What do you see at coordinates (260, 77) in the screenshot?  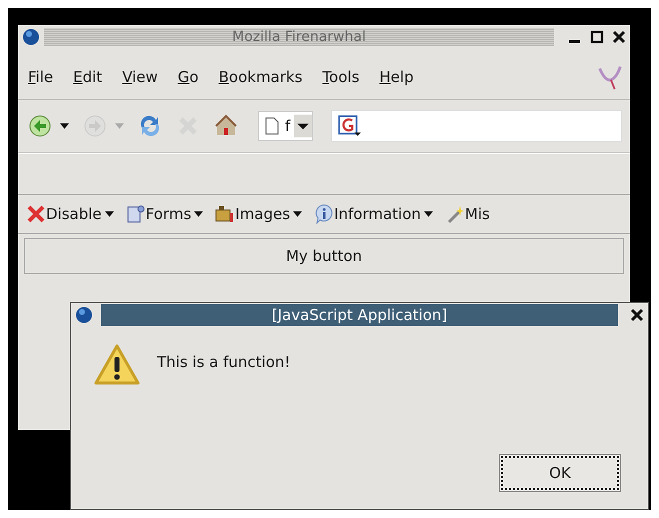 I see `menu-item: Bookmarks` at bounding box center [260, 77].